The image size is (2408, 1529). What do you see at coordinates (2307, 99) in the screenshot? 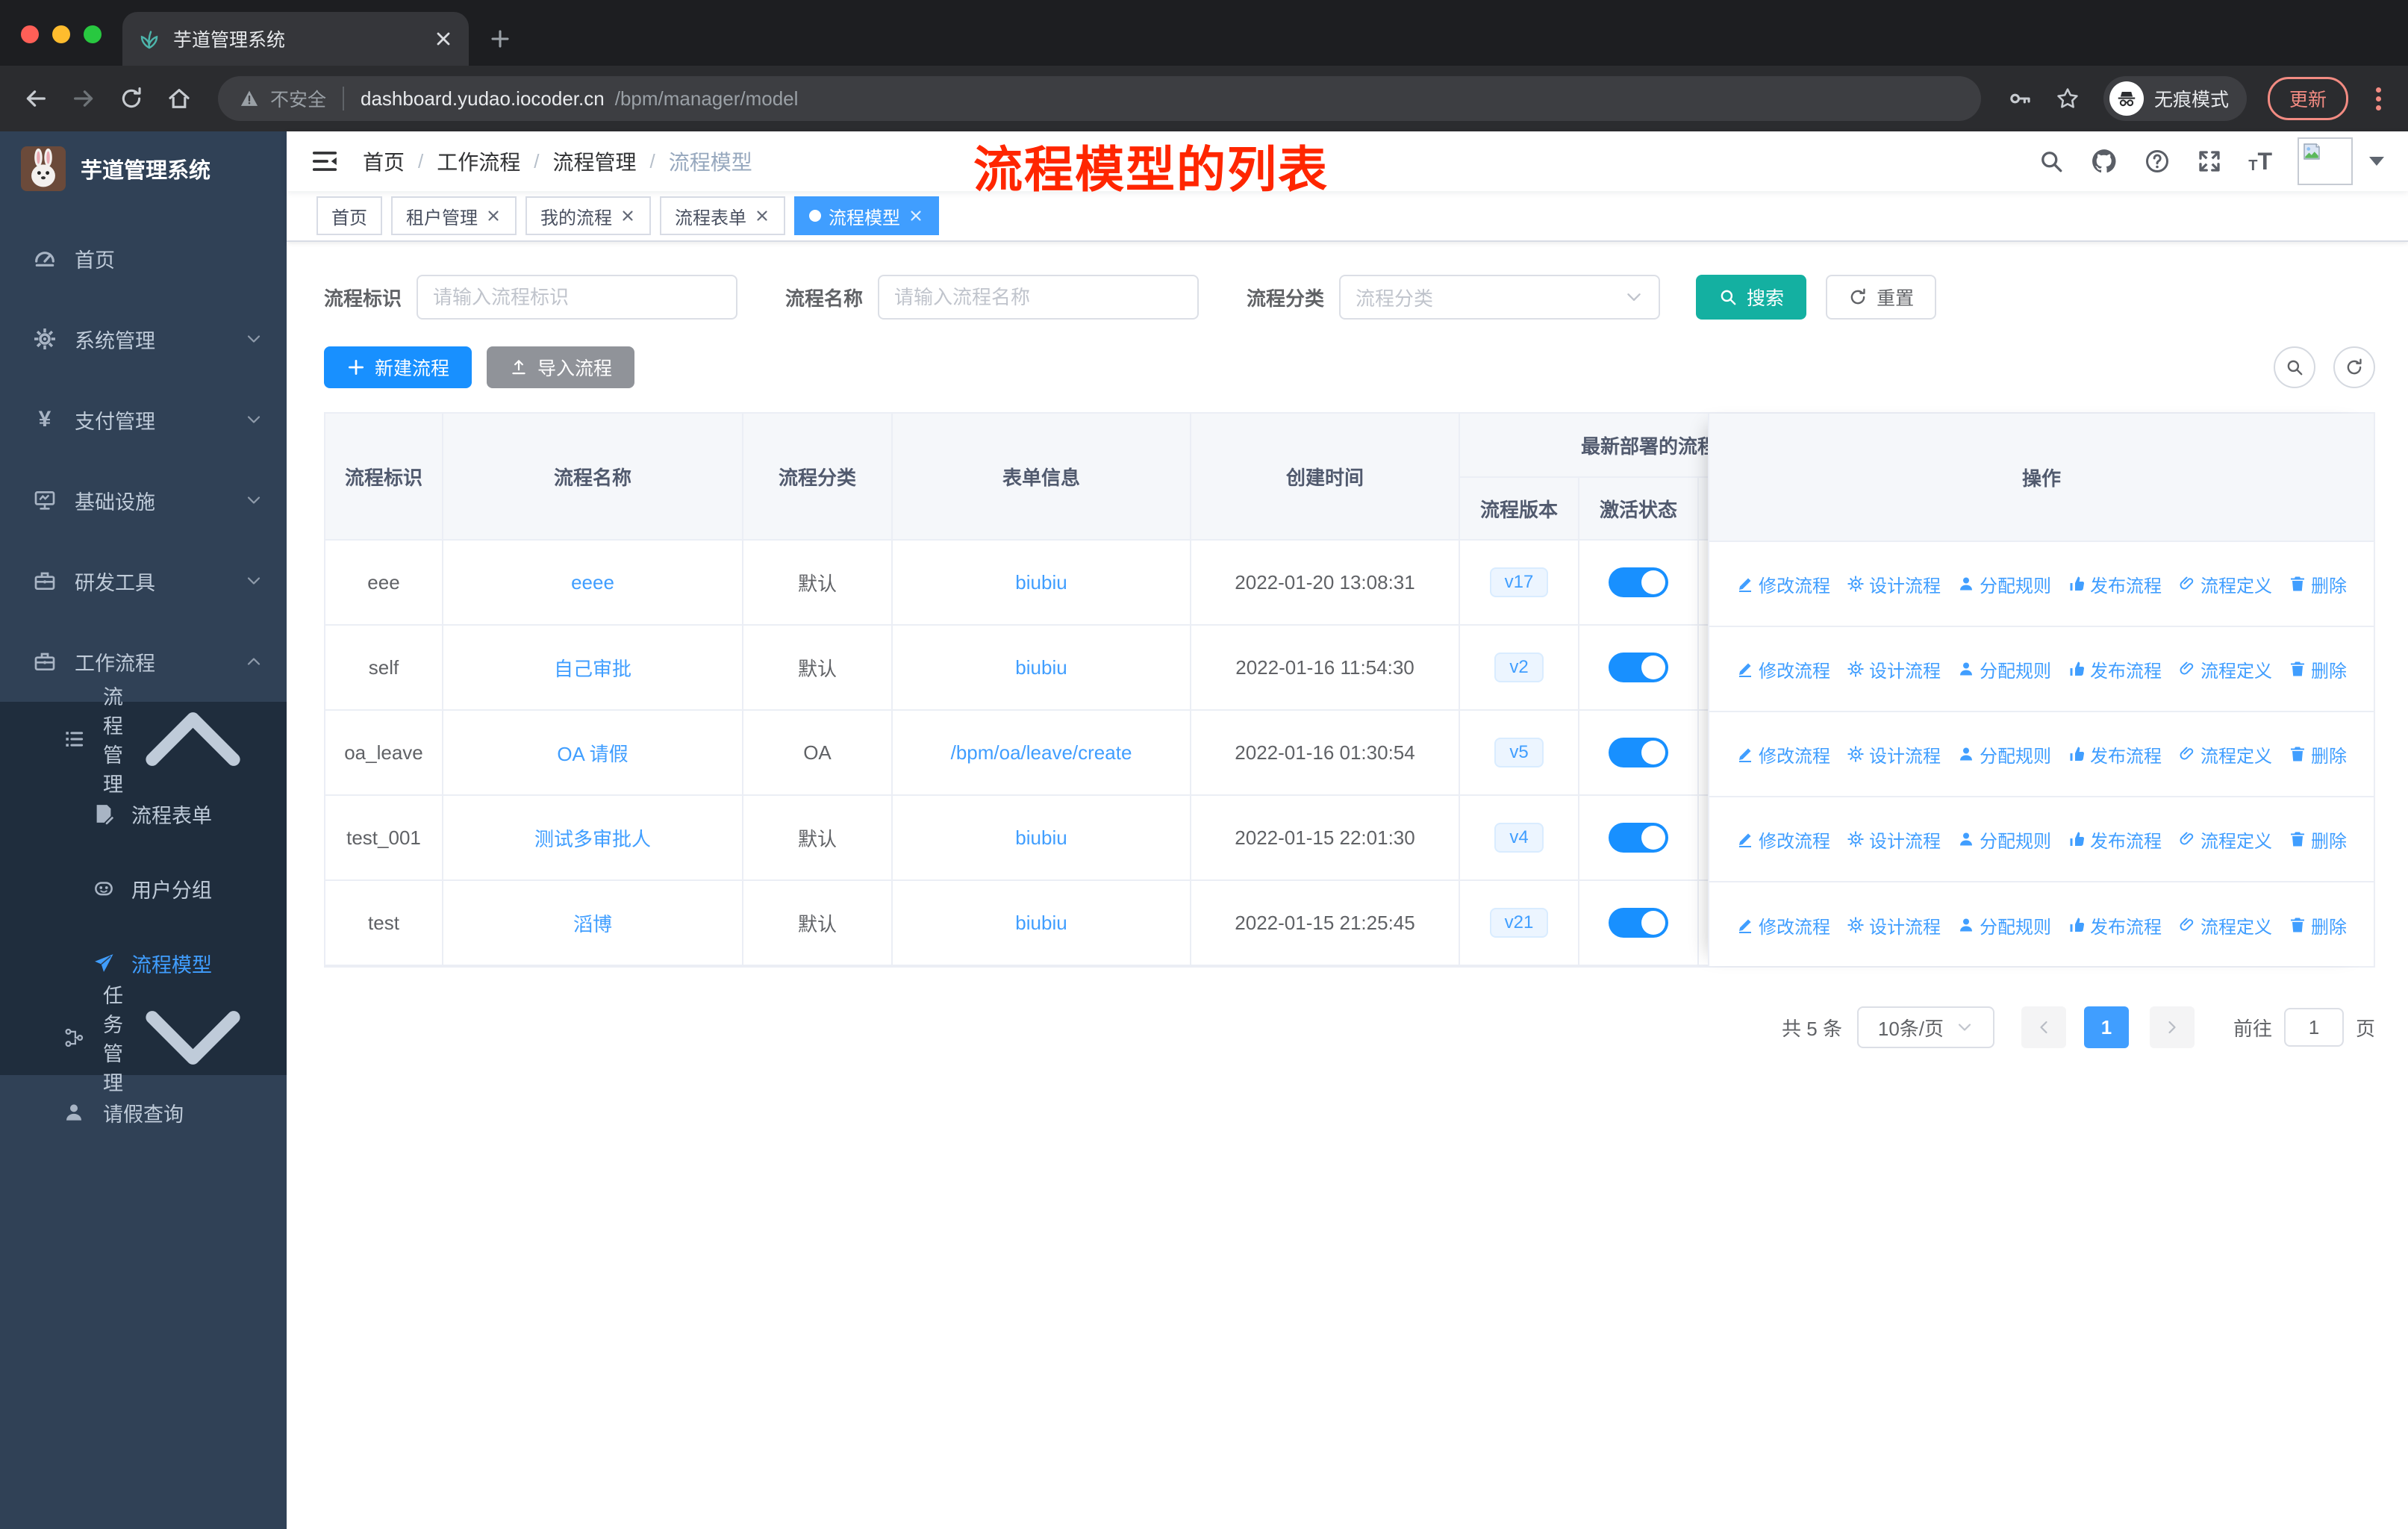
I see `browser-update-button: 更新` at bounding box center [2307, 99].